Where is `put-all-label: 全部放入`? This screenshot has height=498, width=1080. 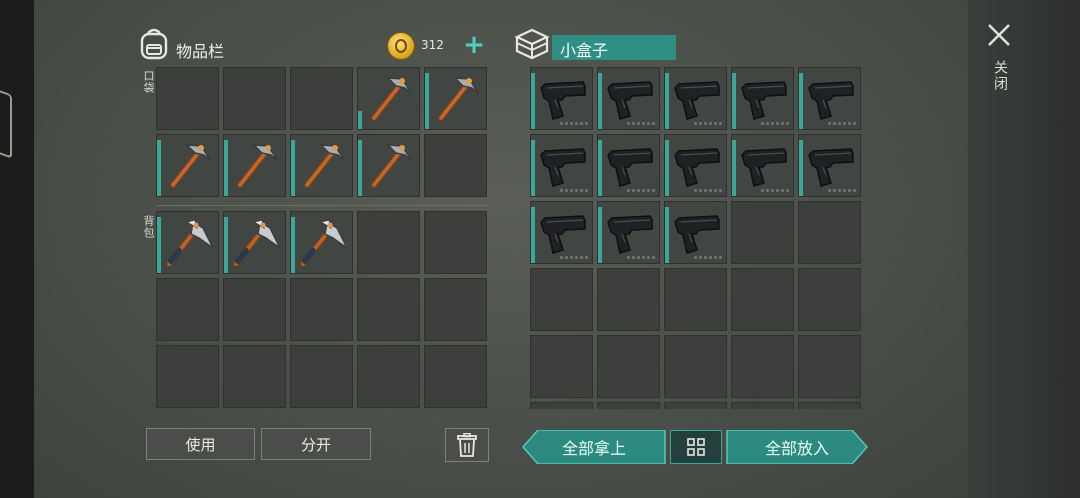 put-all-label: 全部放入 is located at coordinates (796, 448).